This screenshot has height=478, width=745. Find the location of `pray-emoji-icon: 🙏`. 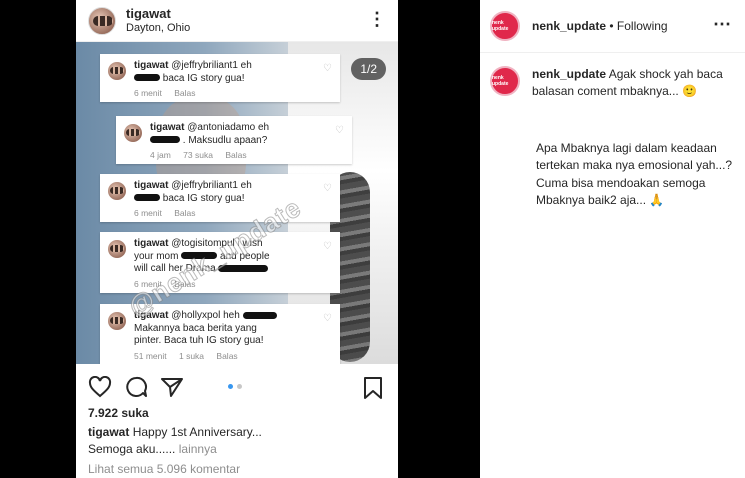

pray-emoji-icon: 🙏 is located at coordinates (657, 200).